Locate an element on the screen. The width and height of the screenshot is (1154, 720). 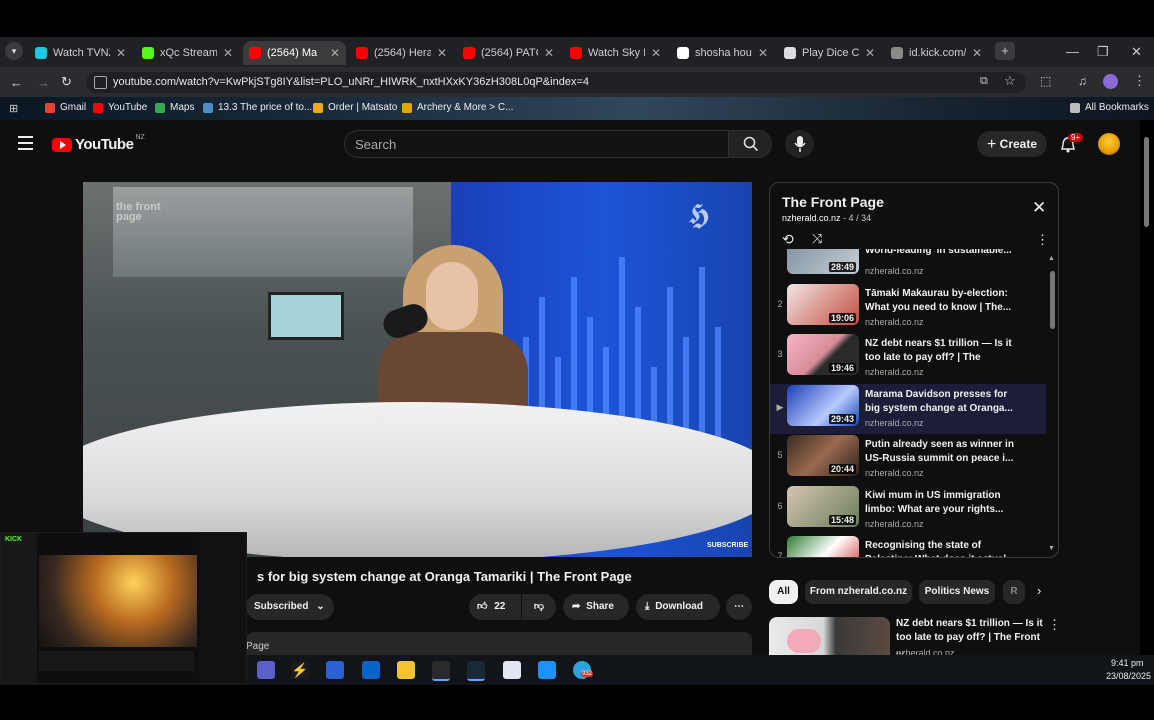
tab-8: Play Dice Casi ✕ is located at coordinates (829, 53).